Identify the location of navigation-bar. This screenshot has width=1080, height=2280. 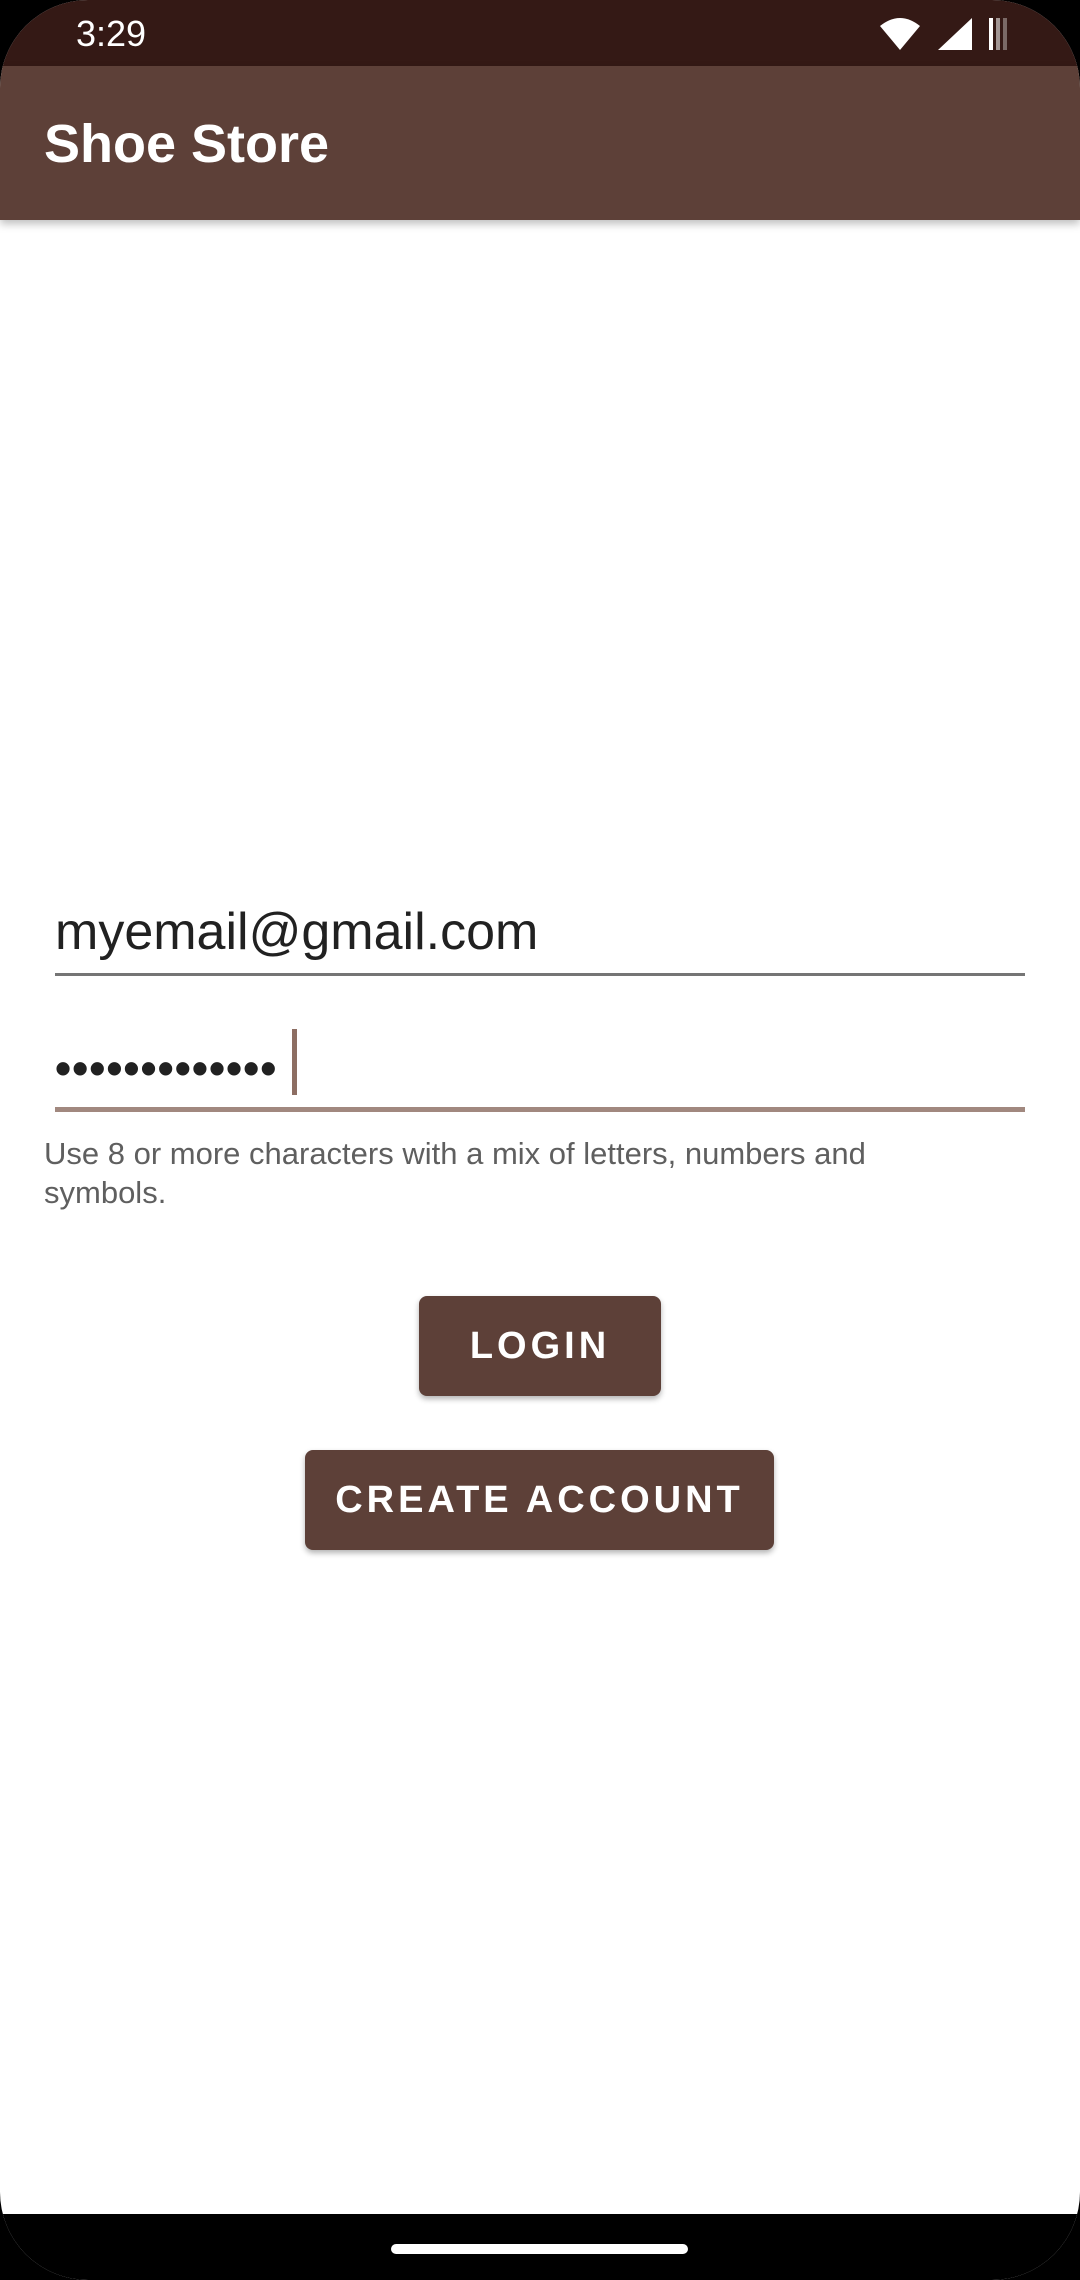
(540, 2247).